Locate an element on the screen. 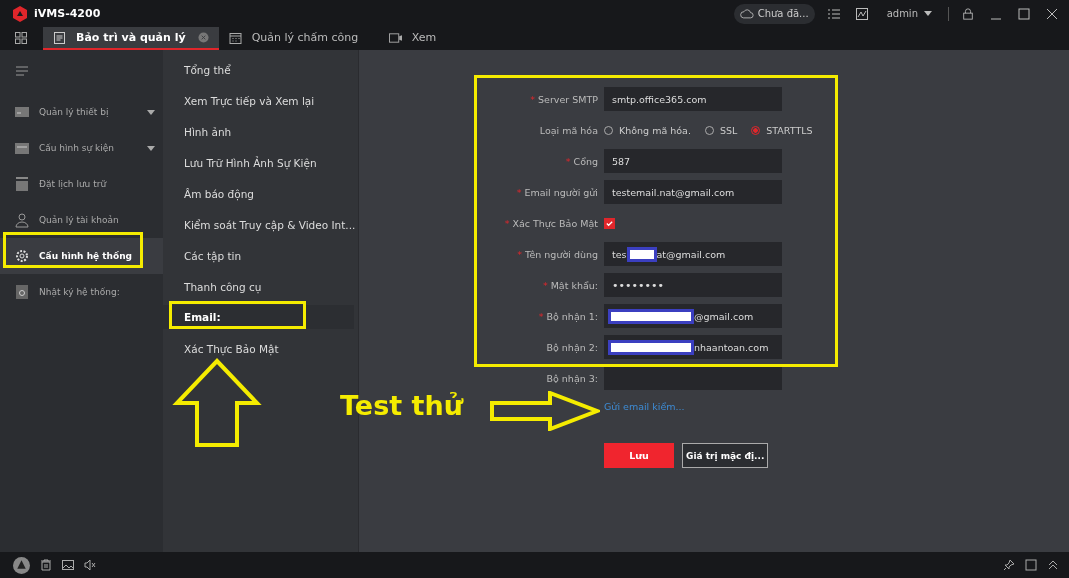 This screenshot has height=578, width=1069. sidebar-item: Cấu hình sự kiện is located at coordinates (81, 148).